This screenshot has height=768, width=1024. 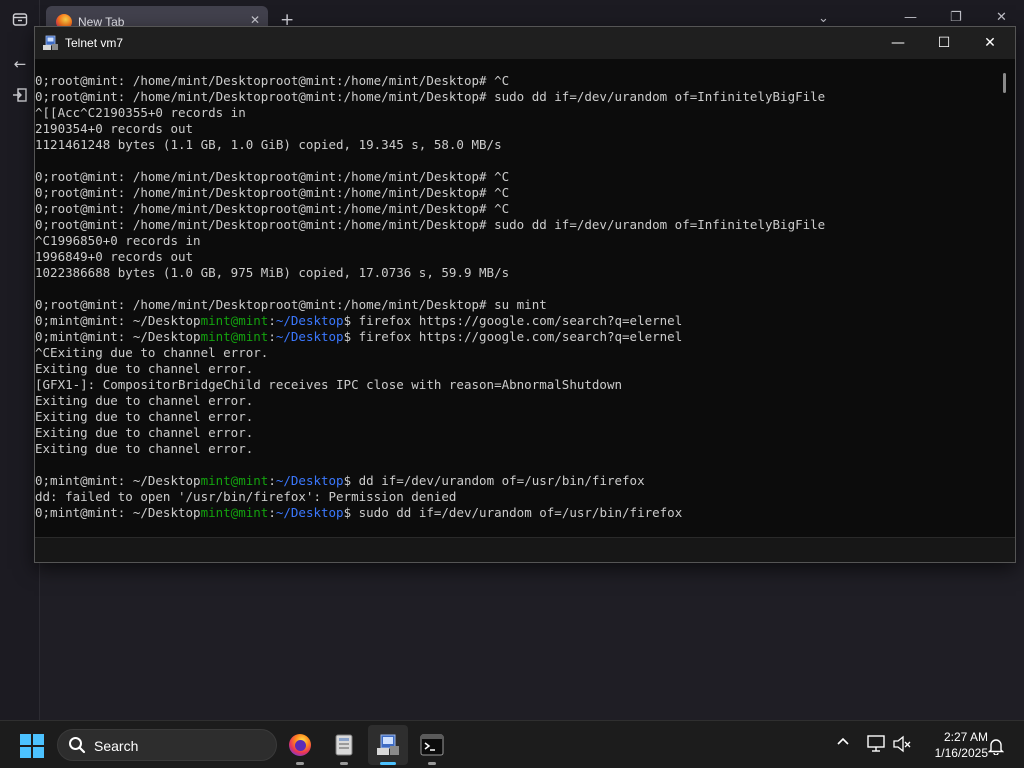 I want to click on terminal-icon, so click(x=432, y=745).